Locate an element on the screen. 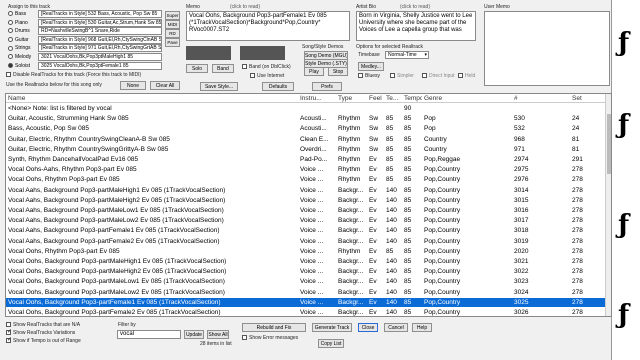 Image resolution: width=640 pixels, height=360 pixels. column-header: # is located at coordinates (542, 98).